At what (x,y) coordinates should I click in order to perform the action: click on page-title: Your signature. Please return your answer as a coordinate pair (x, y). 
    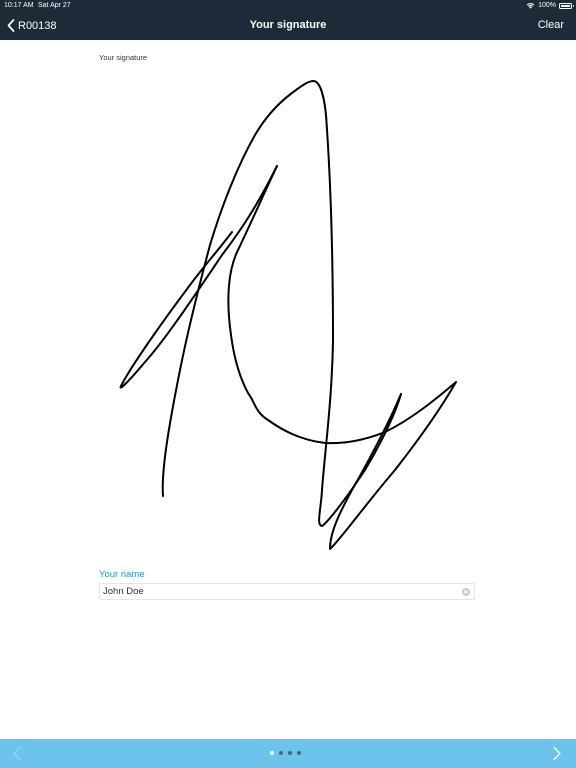
    Looking at the image, I should click on (288, 25).